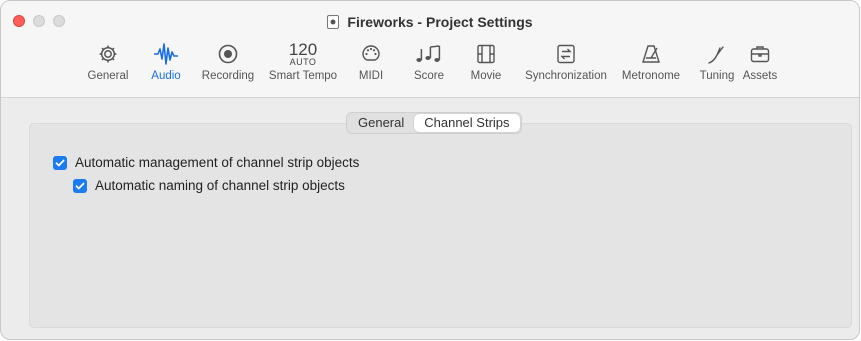  Describe the element at coordinates (760, 67) in the screenshot. I see `tab-assets: Assets` at that location.